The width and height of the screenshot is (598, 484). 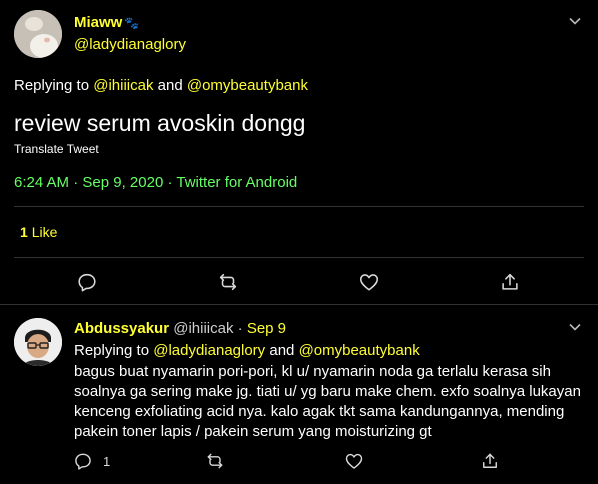 I want to click on display-name: Abdussyakur, so click(x=121, y=328).